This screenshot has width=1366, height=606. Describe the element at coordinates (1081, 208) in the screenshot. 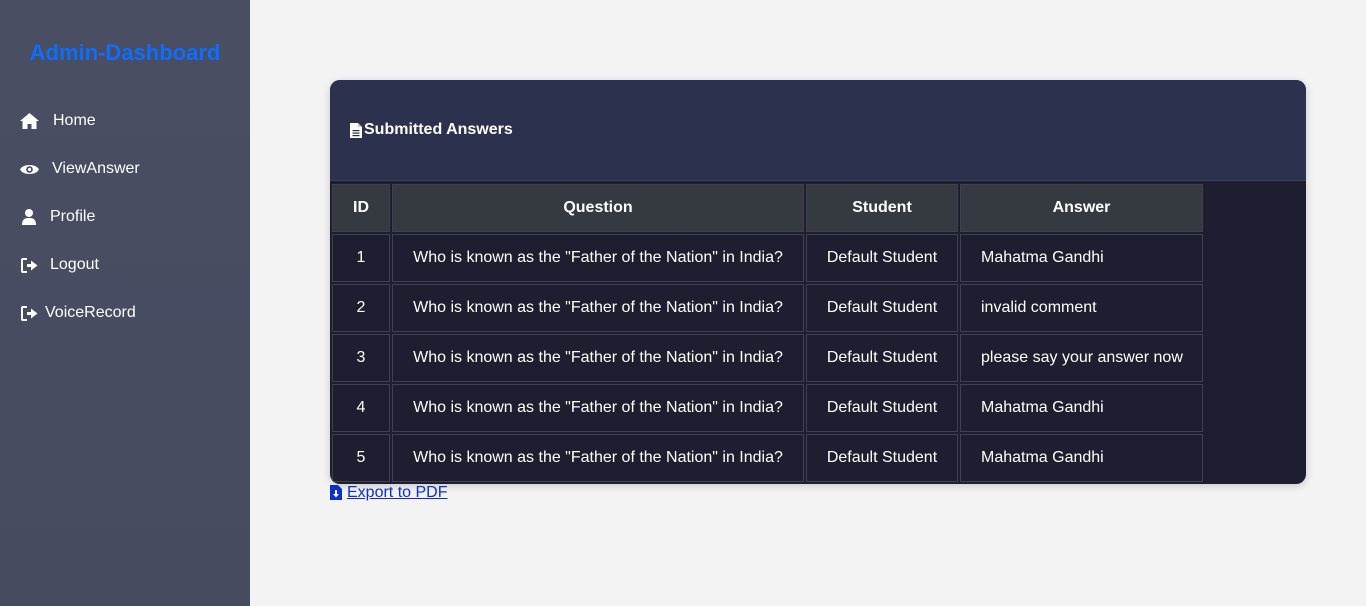

I see `column-header-answer: Answer` at that location.